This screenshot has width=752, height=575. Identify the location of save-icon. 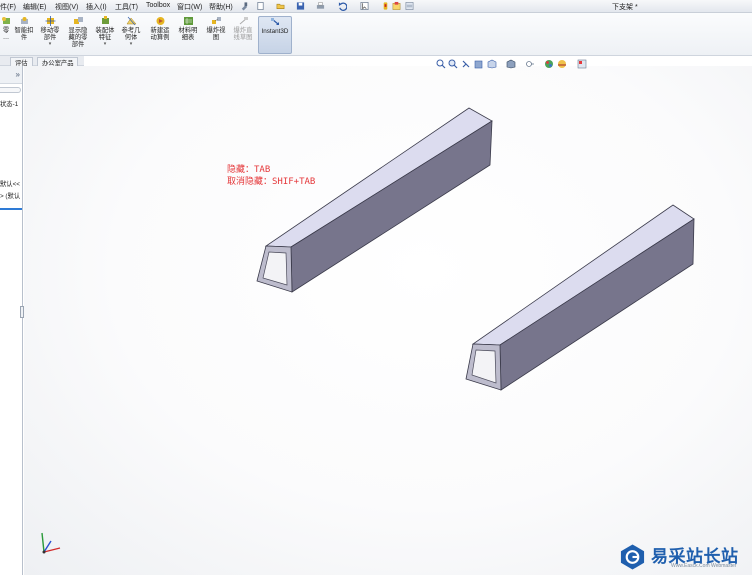
(300, 6).